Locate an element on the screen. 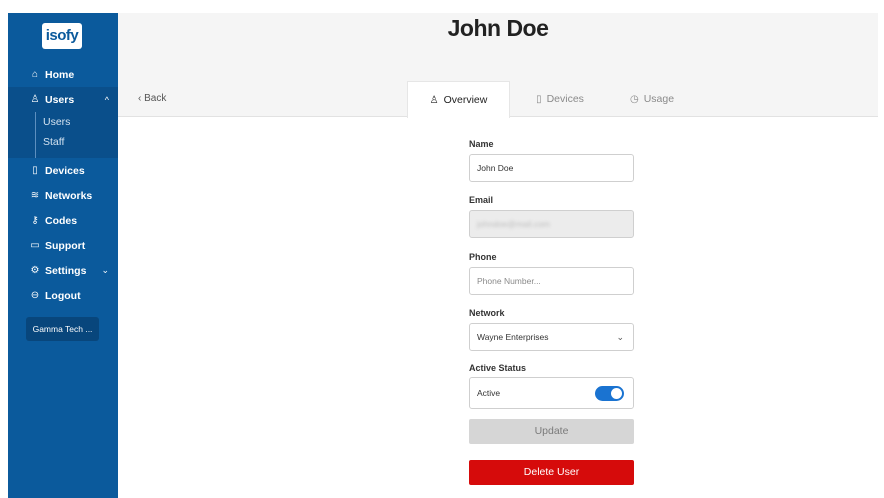  name-label: Name is located at coordinates (481, 144).